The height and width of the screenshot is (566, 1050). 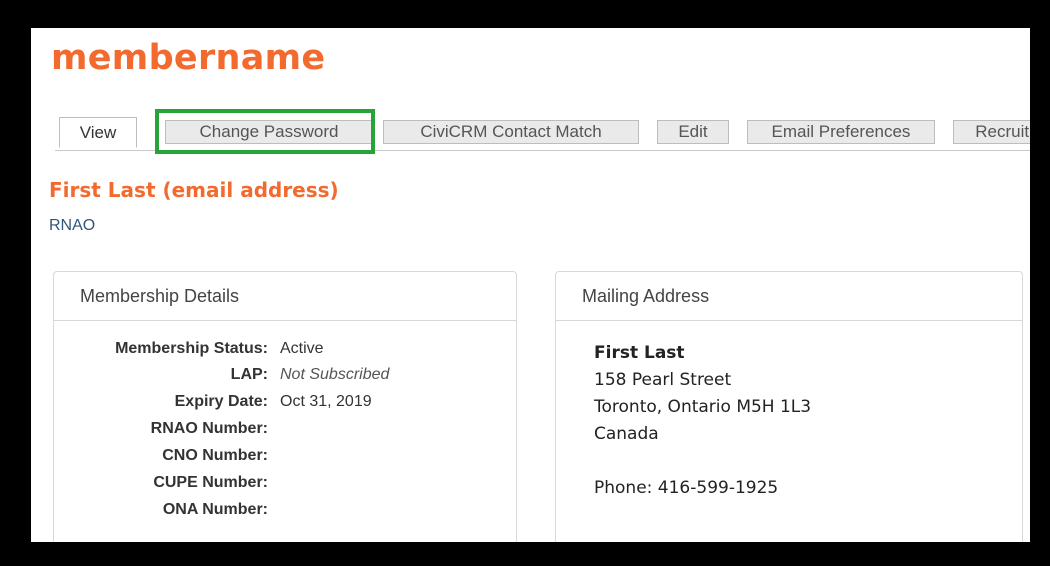 I want to click on tab-edit: Edit, so click(x=693, y=132).